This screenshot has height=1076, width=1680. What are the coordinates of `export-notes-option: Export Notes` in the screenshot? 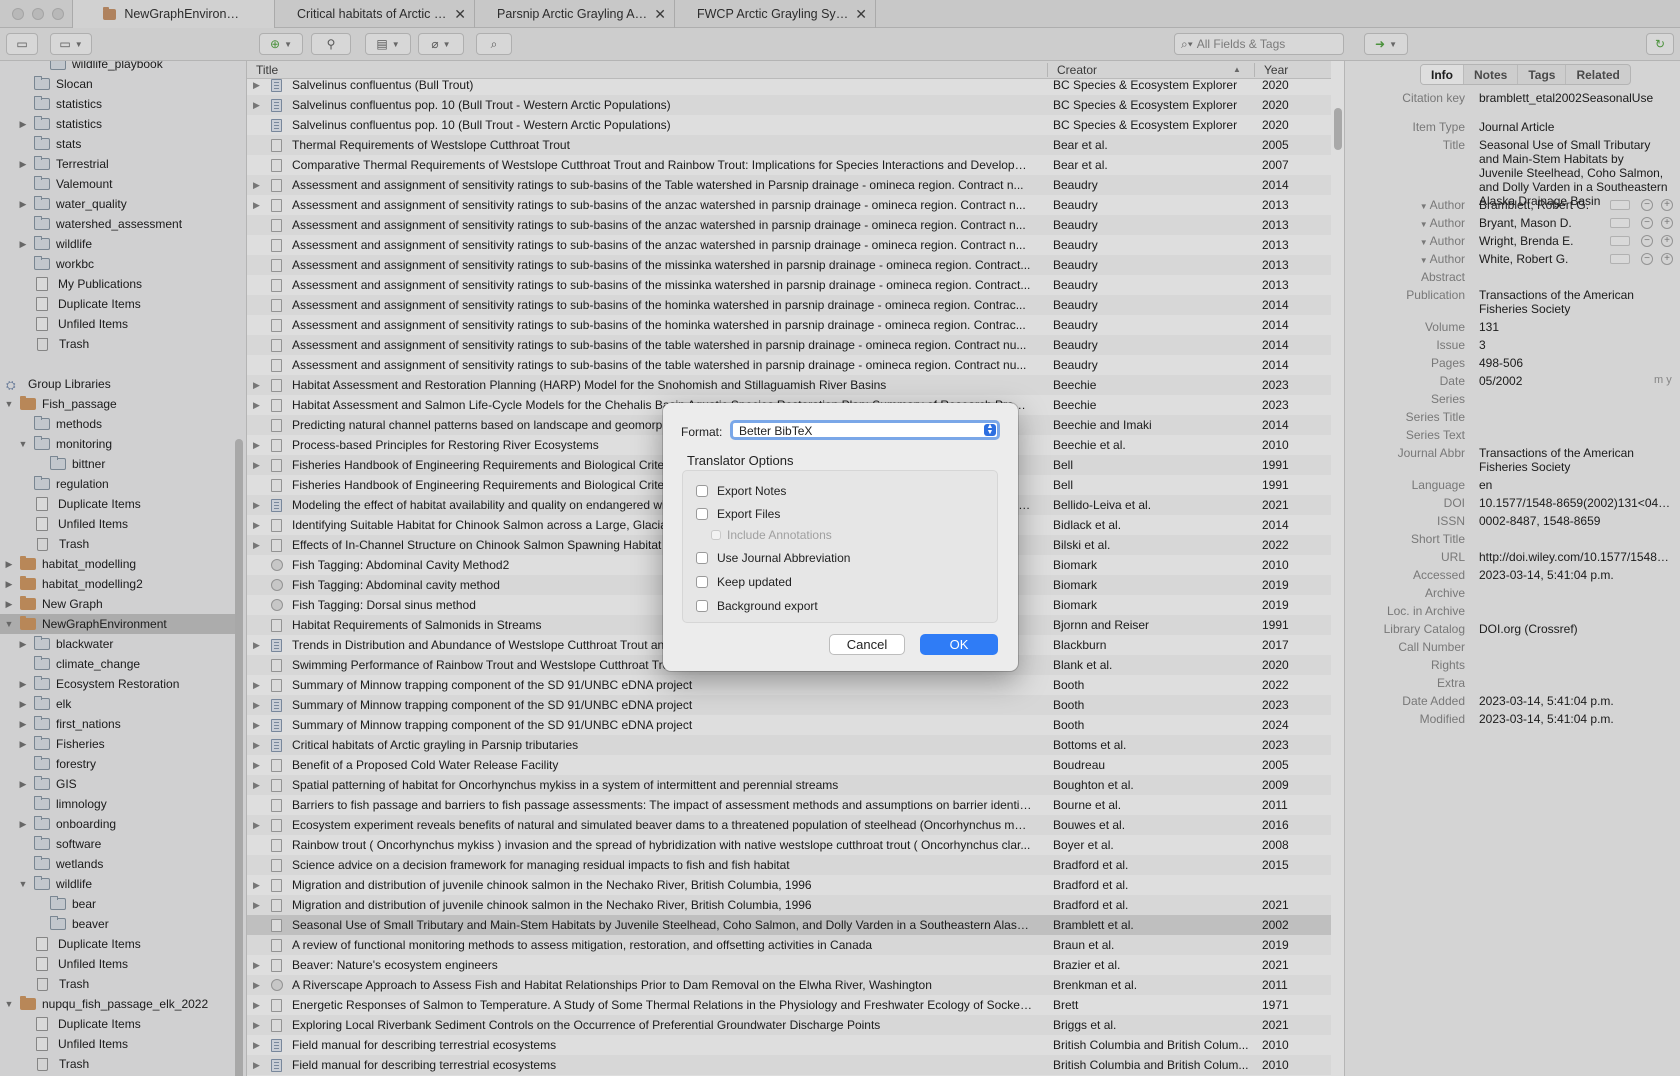 It's located at (741, 491).